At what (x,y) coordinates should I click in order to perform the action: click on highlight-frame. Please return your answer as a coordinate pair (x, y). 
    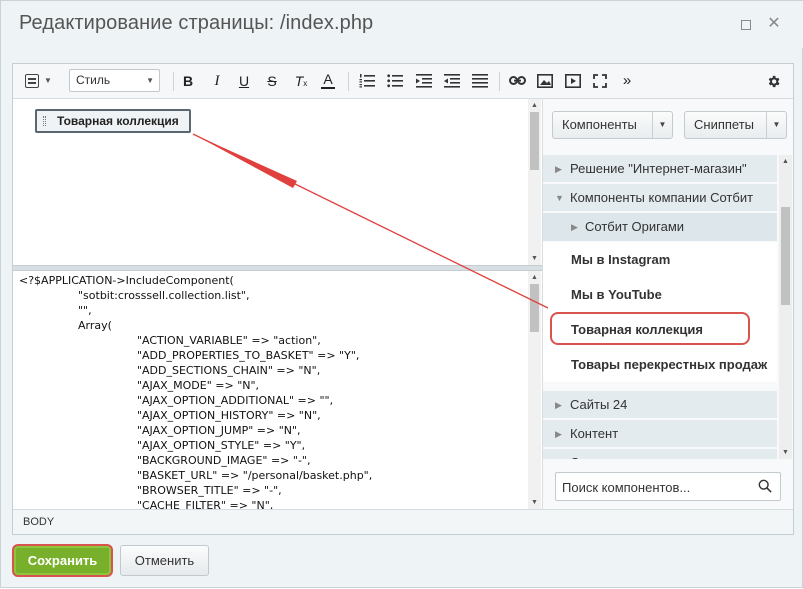
    Looking at the image, I should click on (650, 328).